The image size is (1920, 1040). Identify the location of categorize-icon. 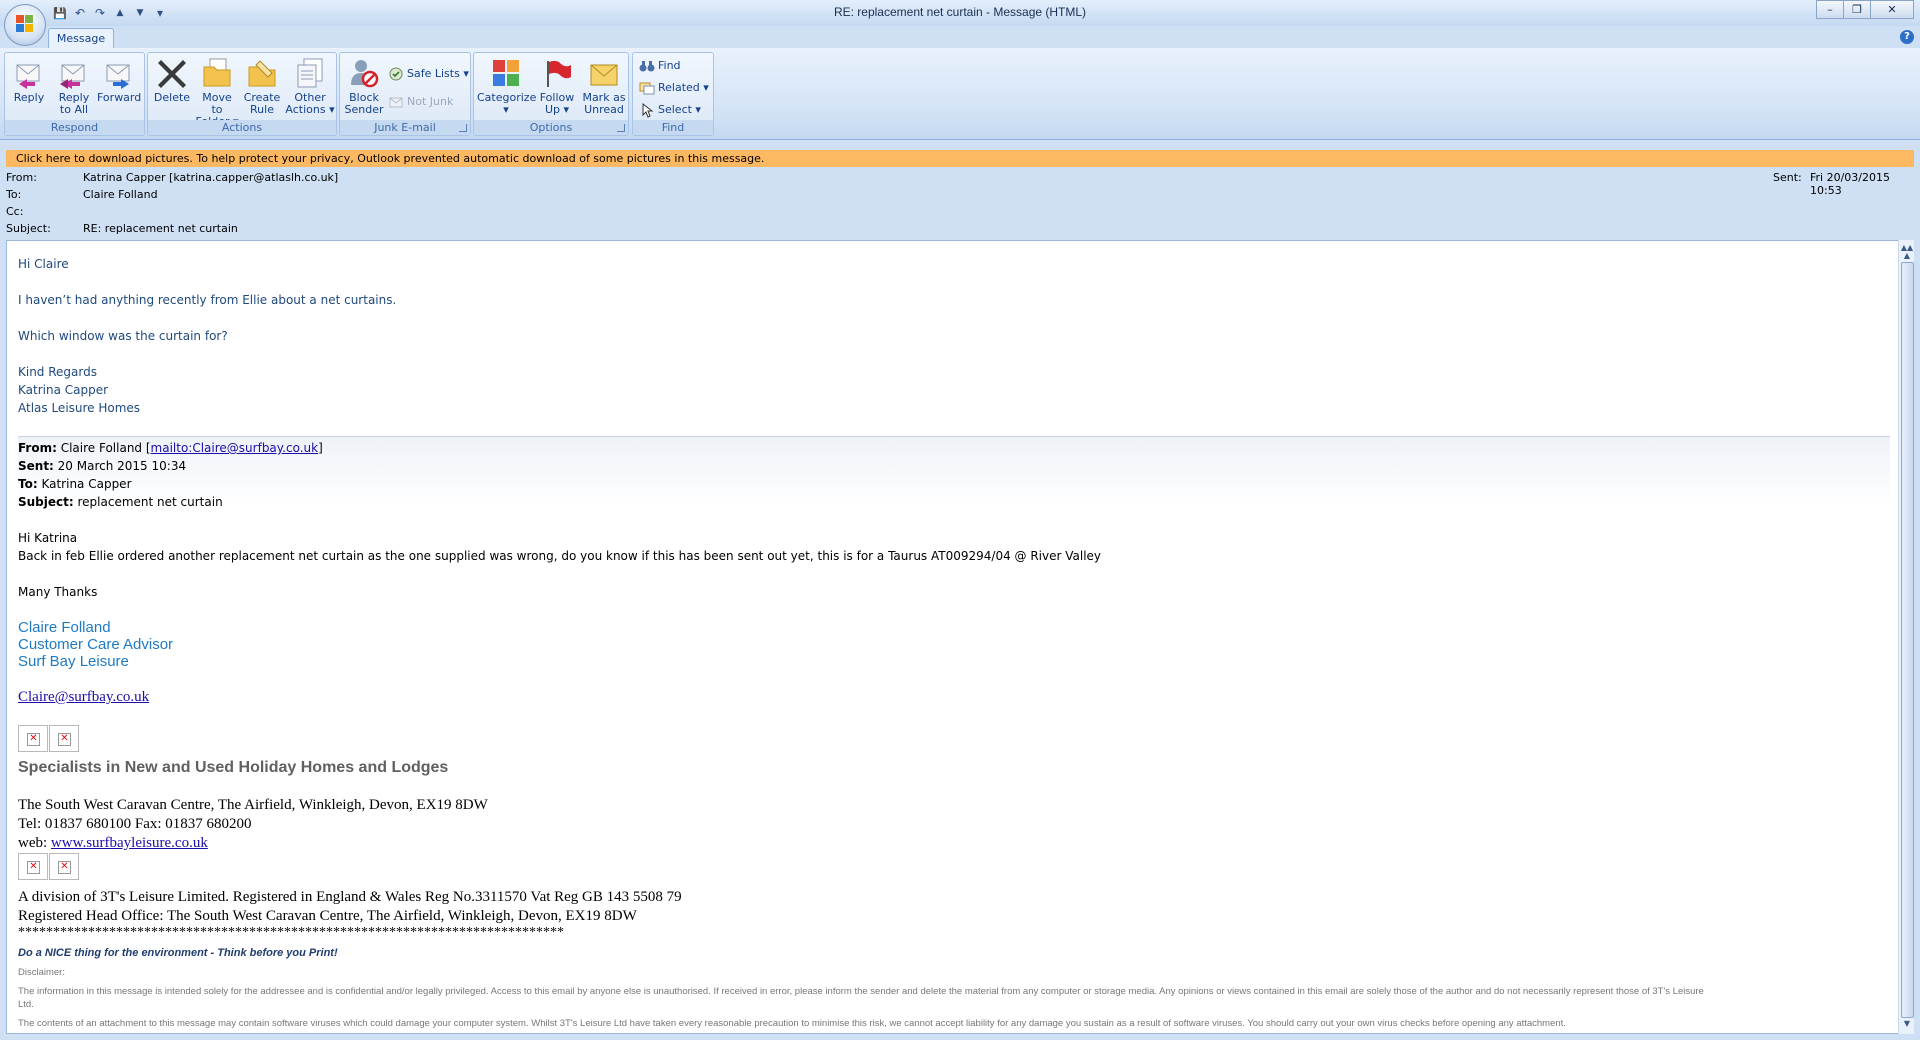
(506, 73).